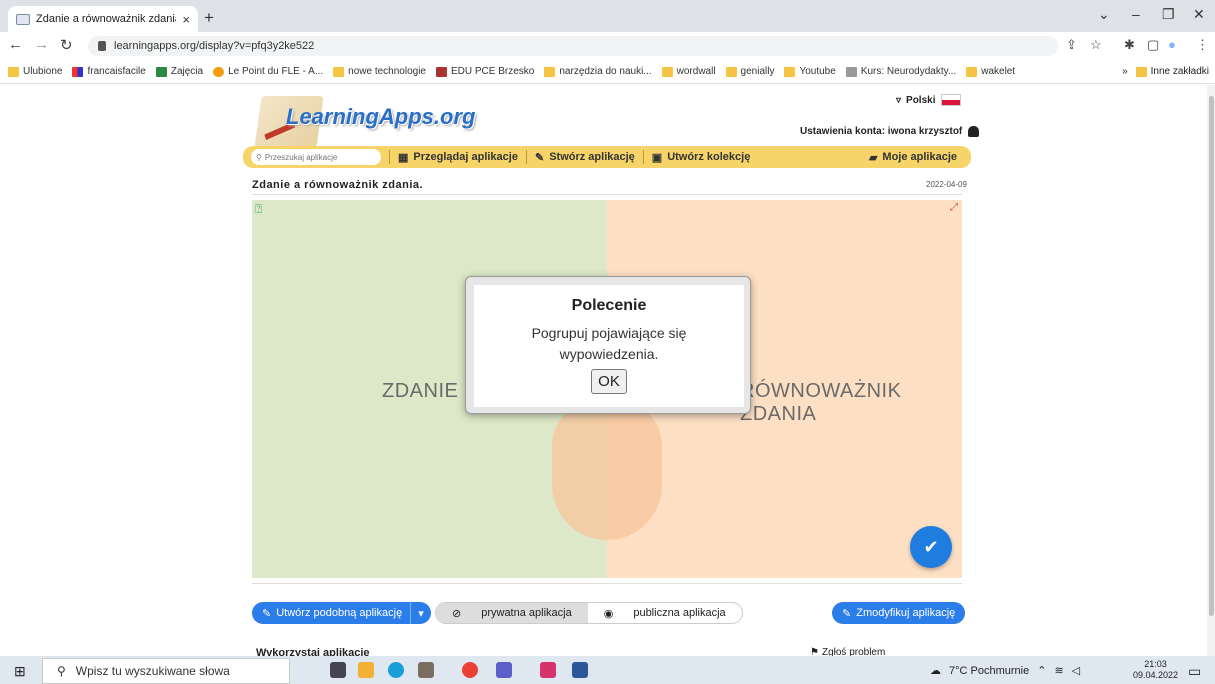 The height and width of the screenshot is (684, 1215). Describe the element at coordinates (931, 547) in the screenshot. I see `check-answer-button: ✔` at that location.